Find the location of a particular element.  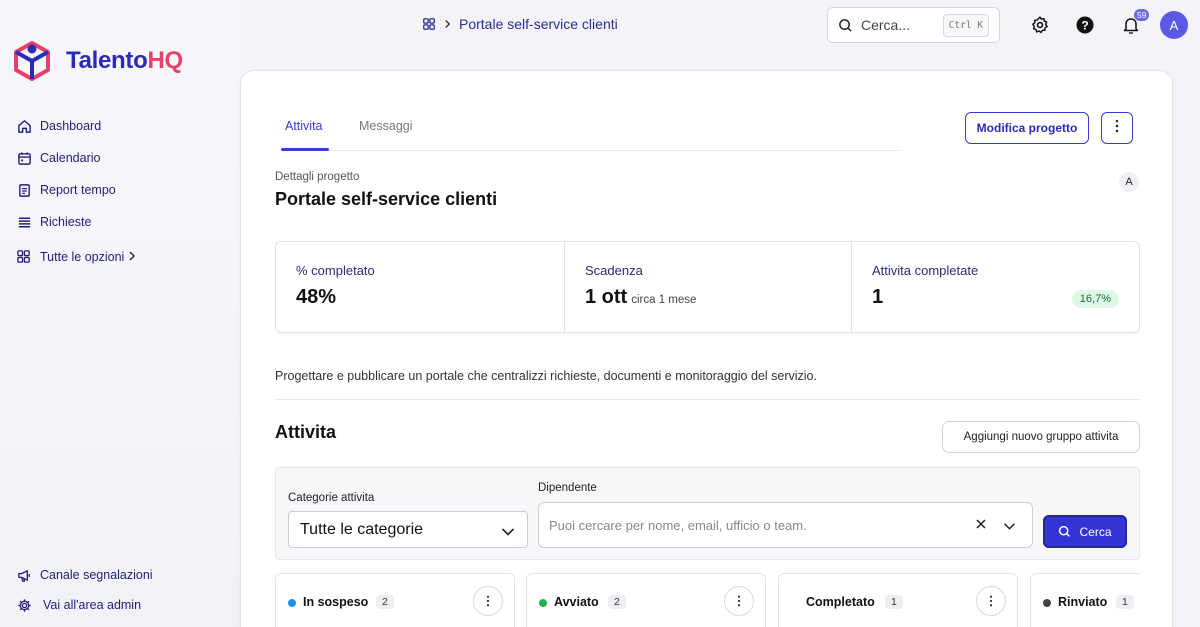

tab-attivita: Attivita is located at coordinates (304, 126).